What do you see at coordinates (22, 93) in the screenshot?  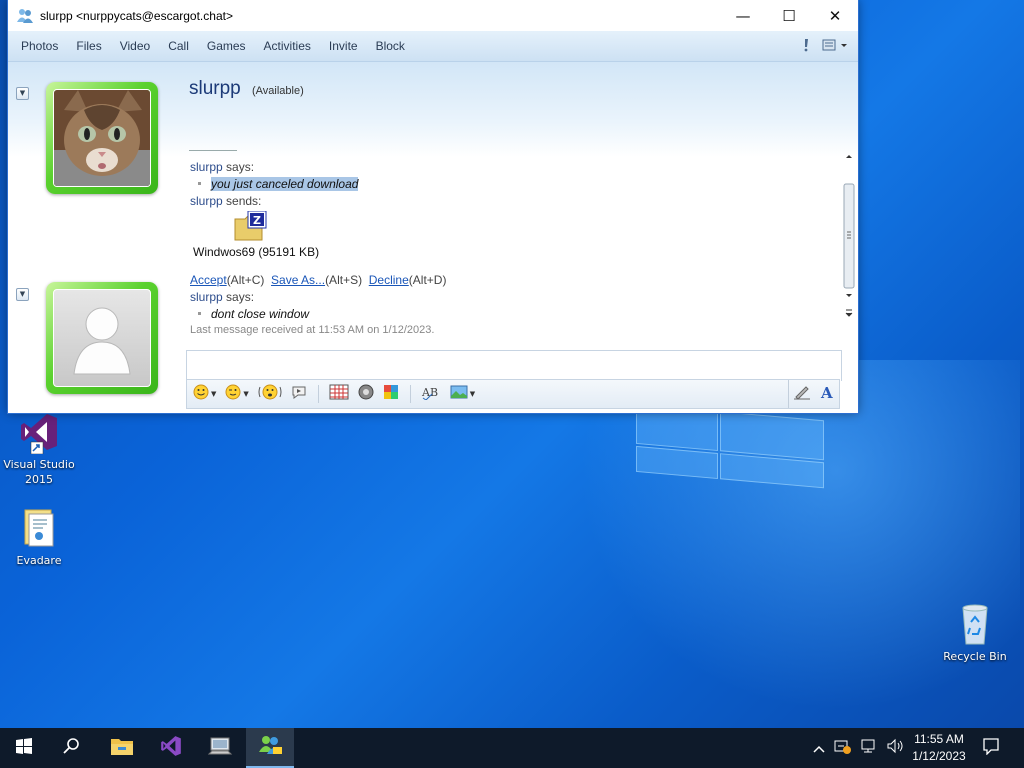 I see `collapse-contact-pic-button: ▼` at bounding box center [22, 93].